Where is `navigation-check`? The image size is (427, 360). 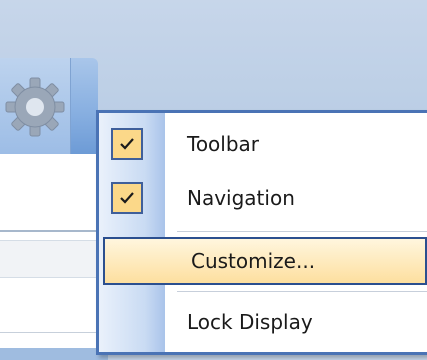
navigation-check is located at coordinates (127, 198).